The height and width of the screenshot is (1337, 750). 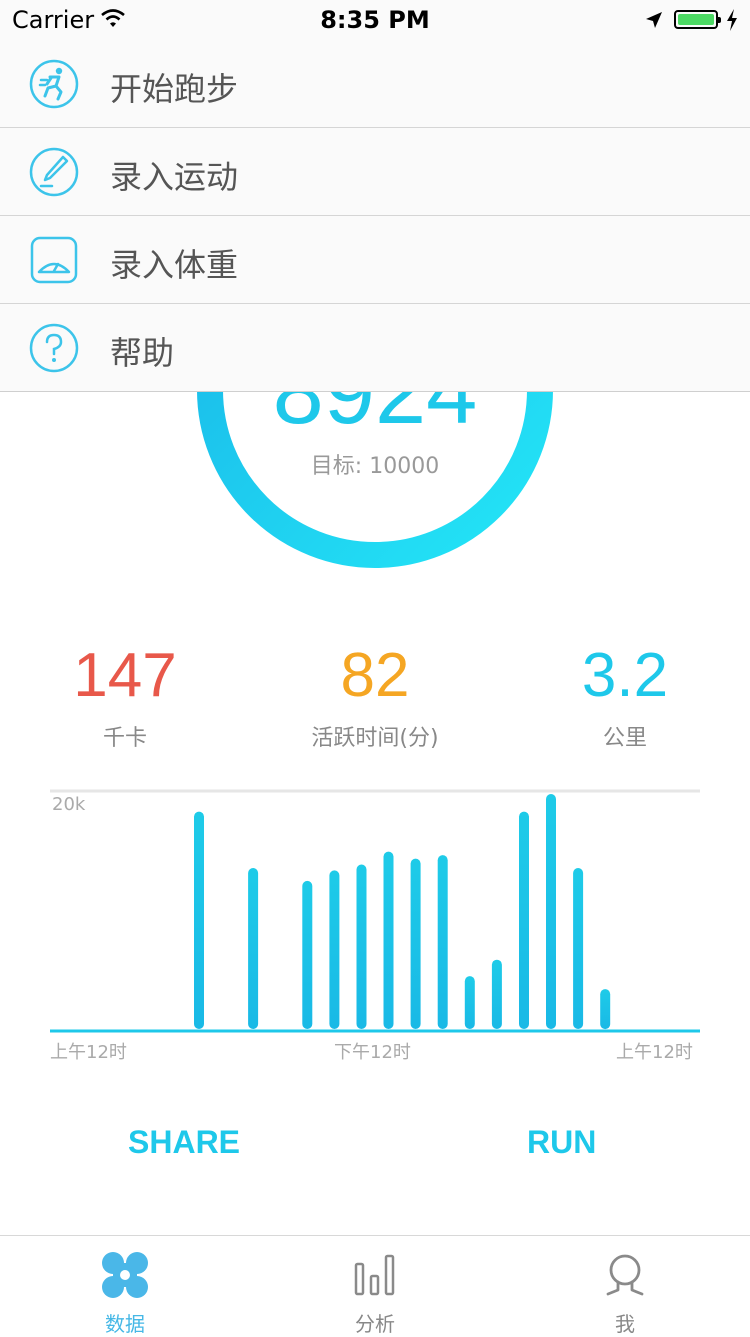 I want to click on question-icon, so click(x=54, y=348).